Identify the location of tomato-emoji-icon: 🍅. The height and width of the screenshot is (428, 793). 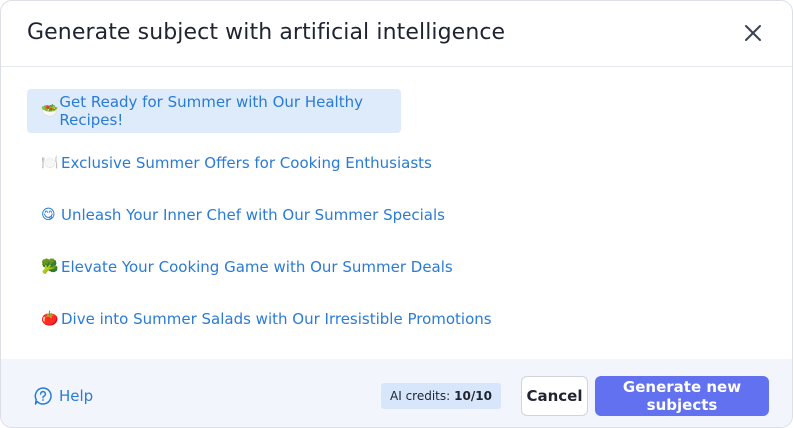
(50, 319).